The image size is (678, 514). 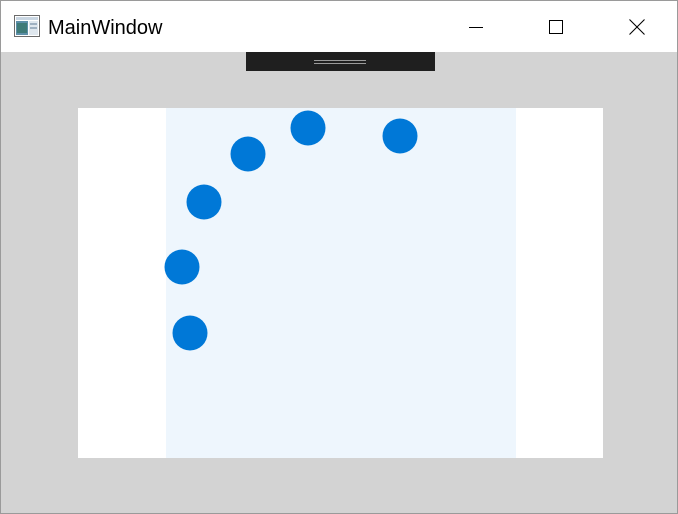 I want to click on window-app-icon, so click(x=27, y=26).